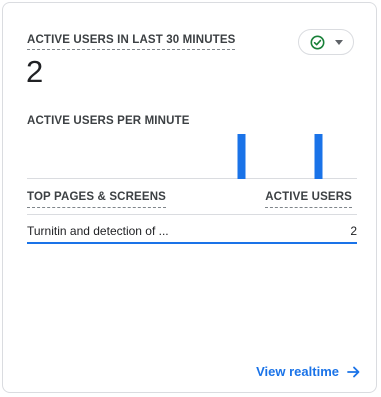 This screenshot has height=397, width=381. Describe the element at coordinates (338, 42) in the screenshot. I see `caret-down-icon` at that location.